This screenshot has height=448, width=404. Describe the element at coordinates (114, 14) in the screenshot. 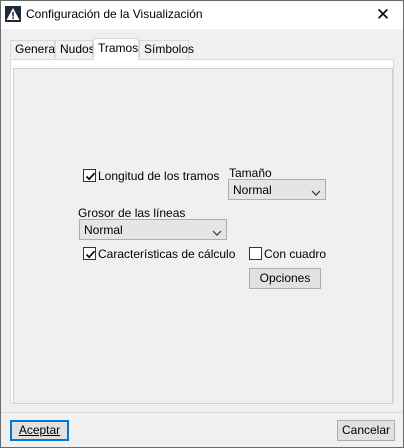

I see `window-title: Configuración de la Visualización` at that location.